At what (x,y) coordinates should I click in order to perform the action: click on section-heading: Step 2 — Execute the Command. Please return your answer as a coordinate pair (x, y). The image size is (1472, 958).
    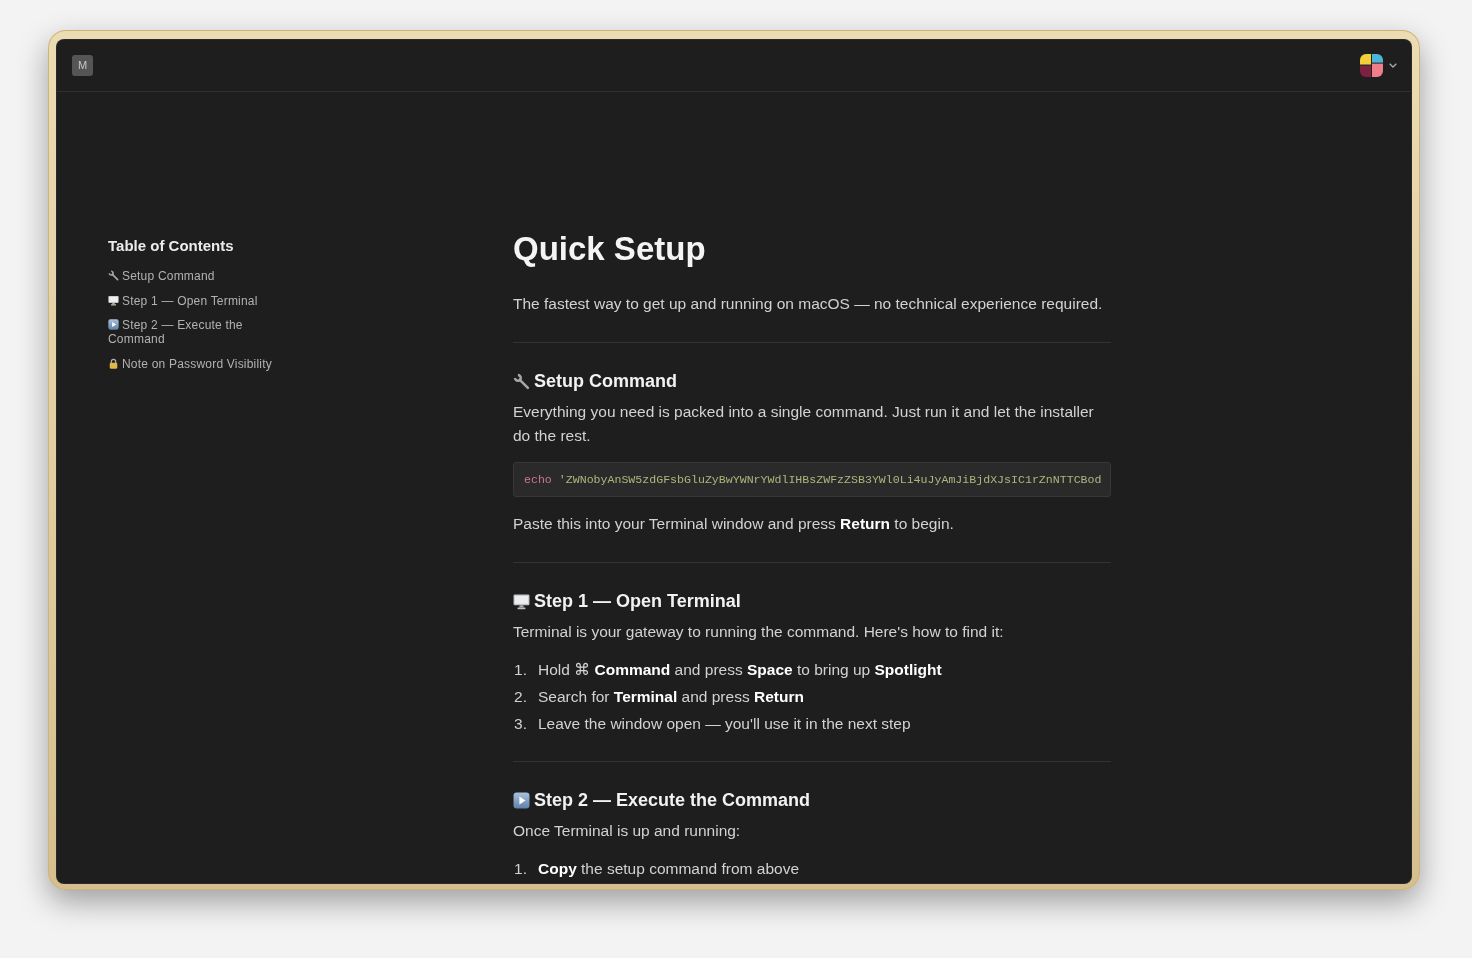
    Looking at the image, I should click on (672, 800).